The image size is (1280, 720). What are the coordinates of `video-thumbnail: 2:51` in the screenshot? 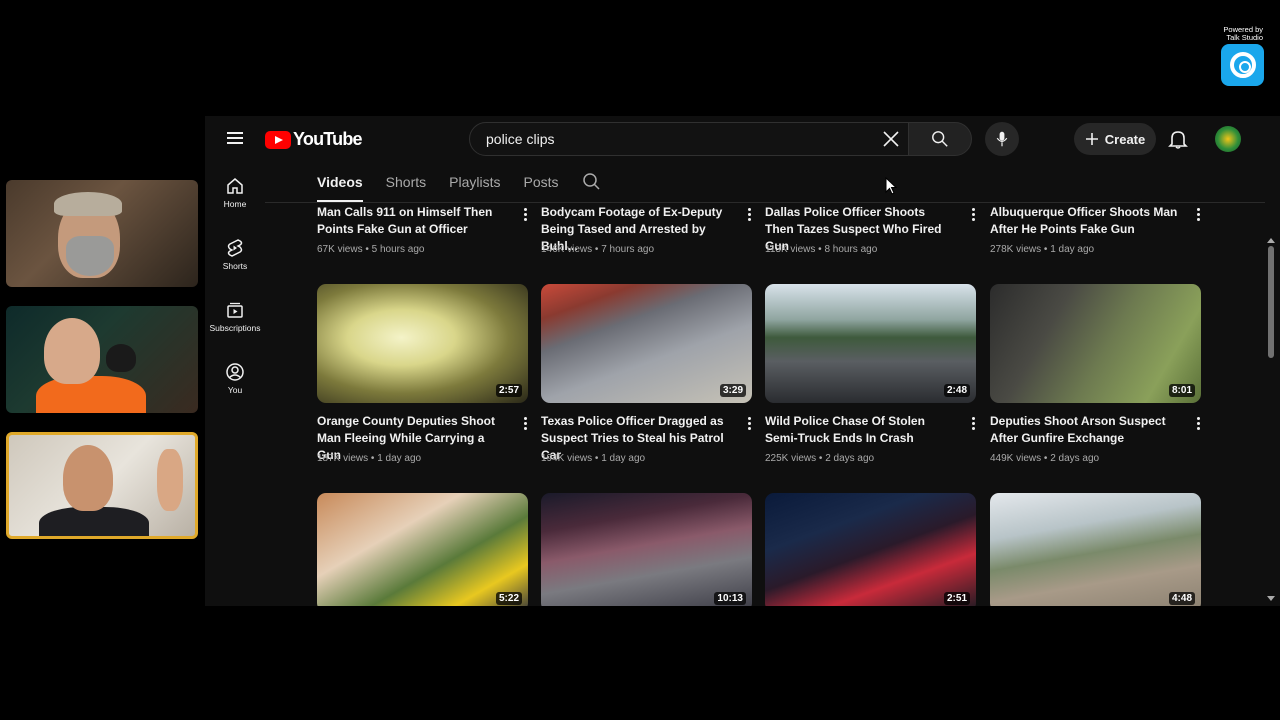 It's located at (870, 549).